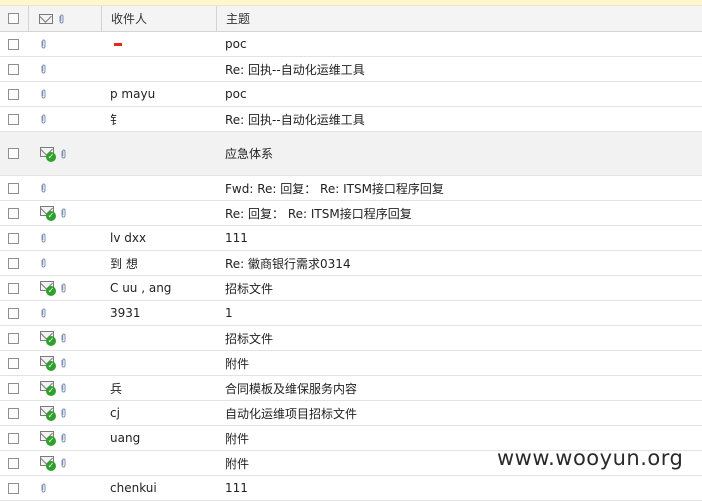  I want to click on row-subject: Re: 回复： Re: ITSM接口程序回复, so click(459, 213).